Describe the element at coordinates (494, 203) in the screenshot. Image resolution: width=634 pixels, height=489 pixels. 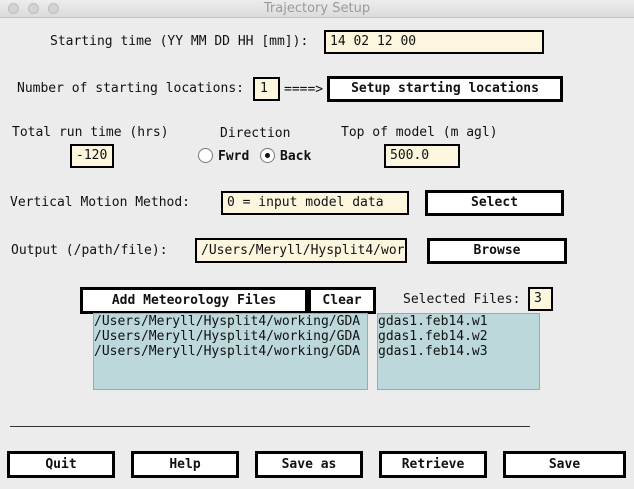
I see `select-button: Select` at that location.